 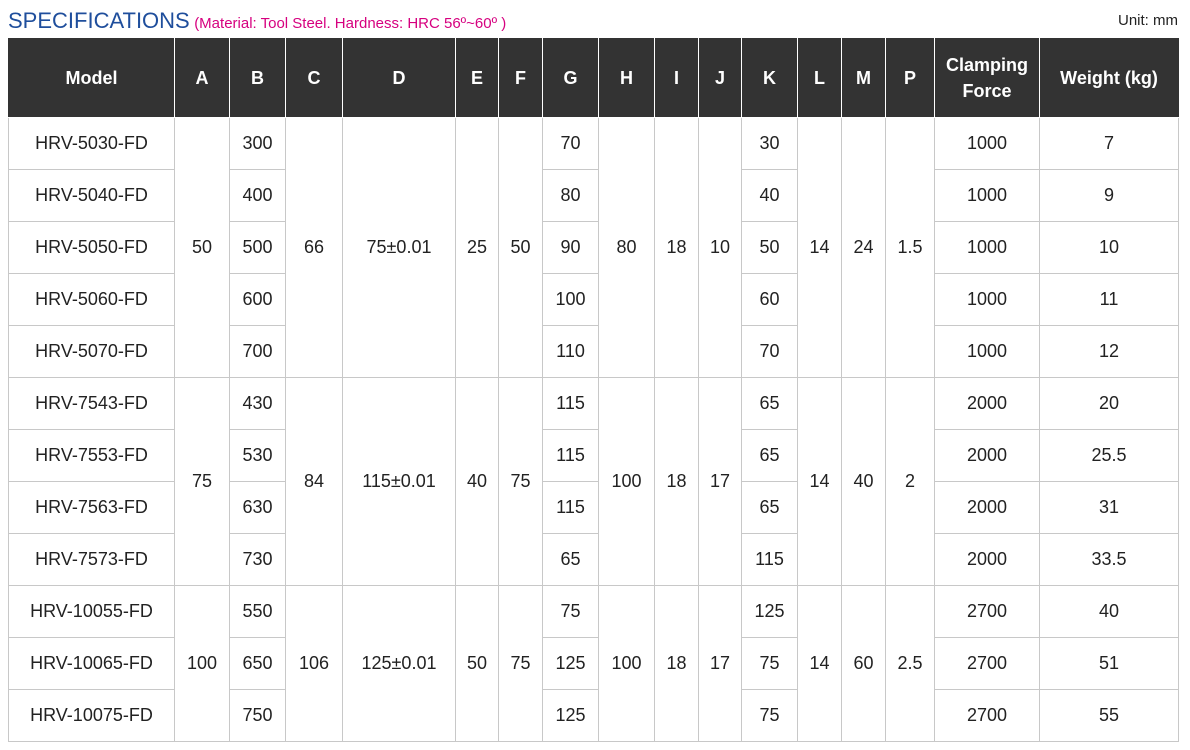 I want to click on cell-clamping-force: 2700, so click(x=987, y=715).